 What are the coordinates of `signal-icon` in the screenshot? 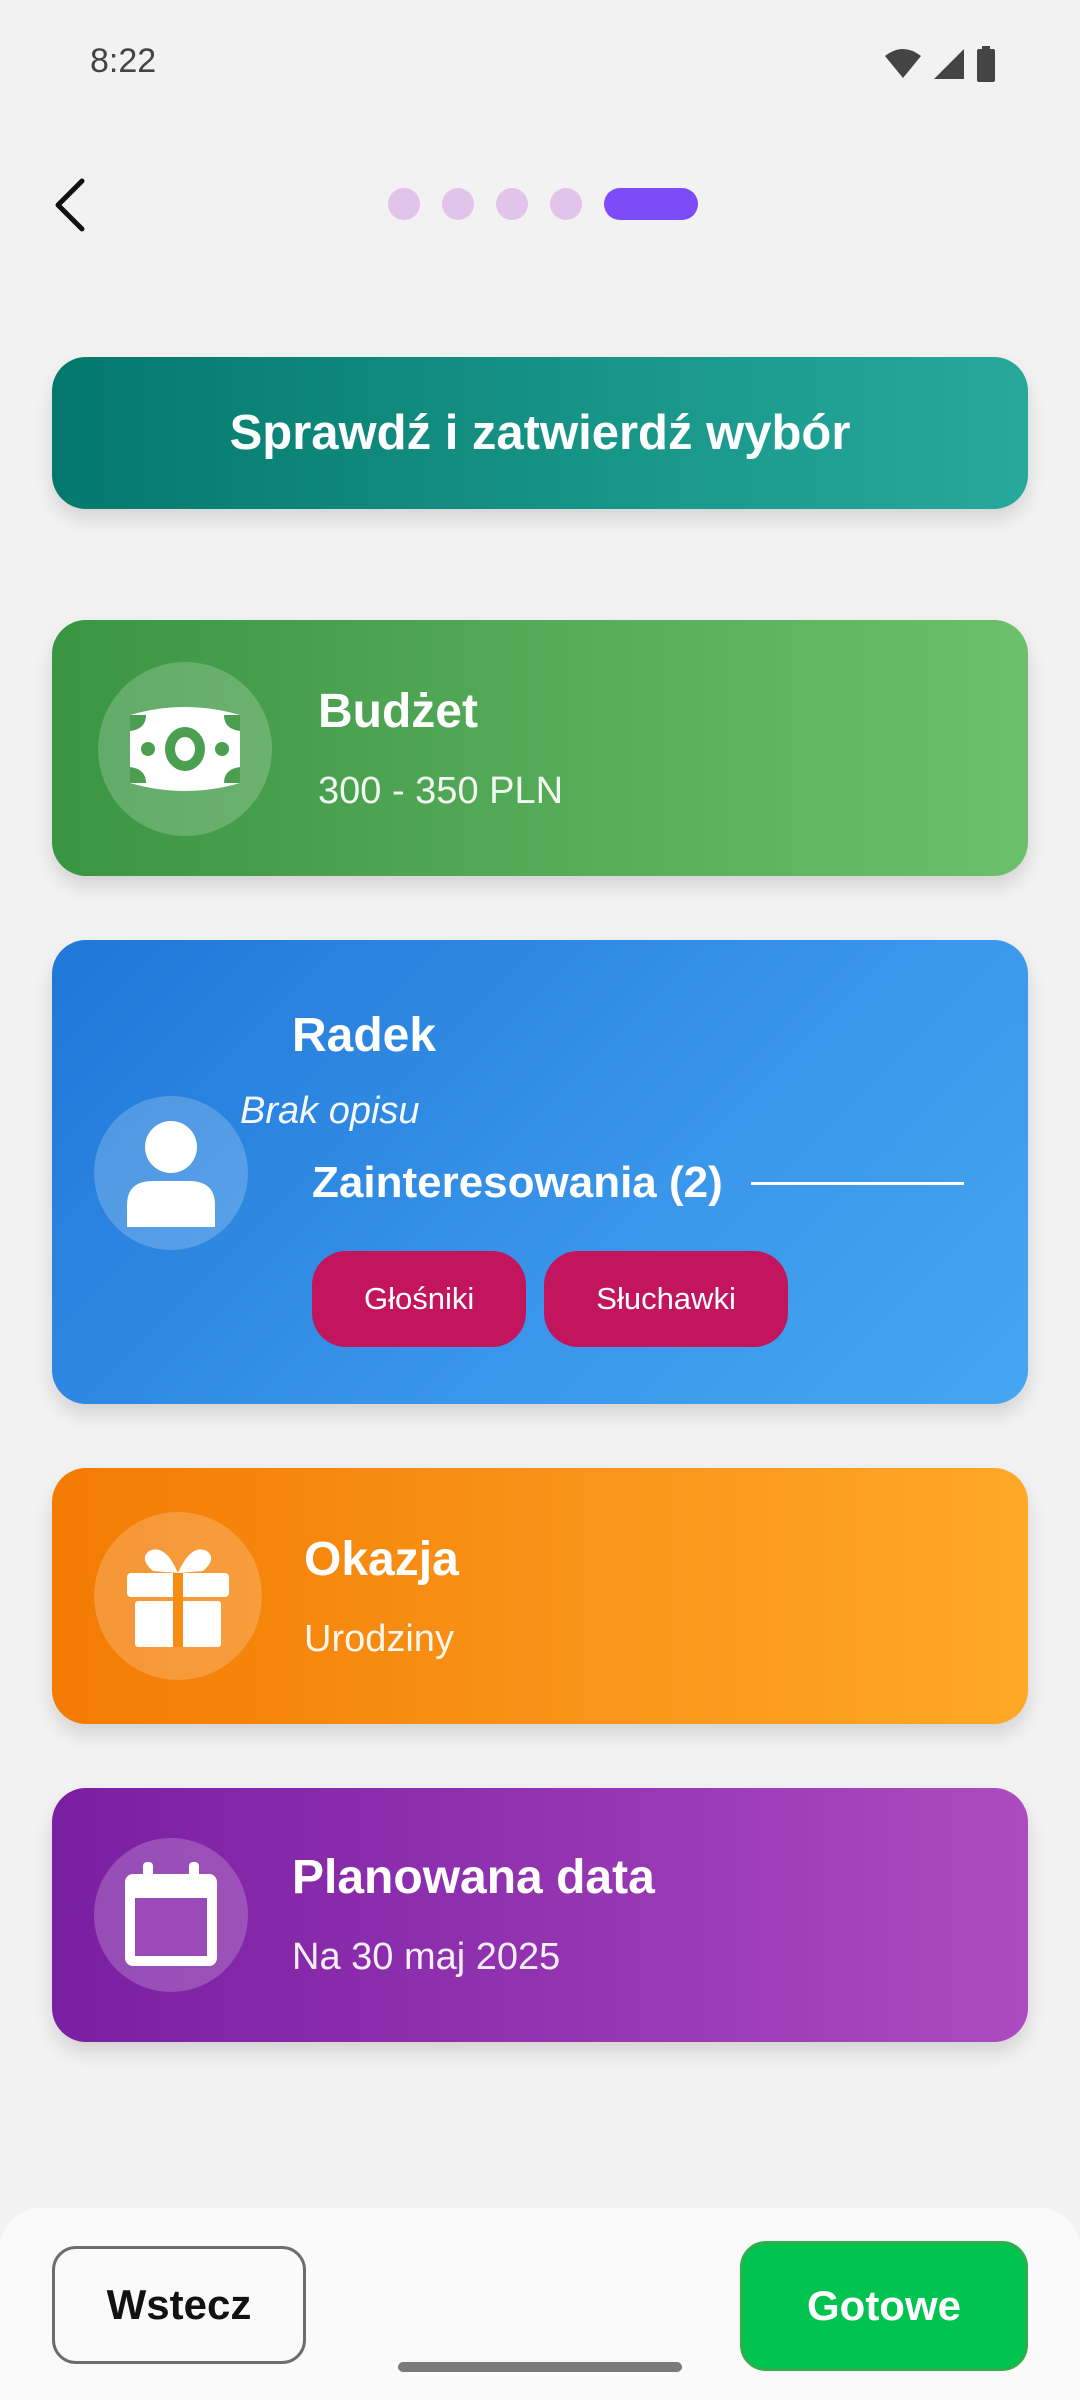 It's located at (949, 64).